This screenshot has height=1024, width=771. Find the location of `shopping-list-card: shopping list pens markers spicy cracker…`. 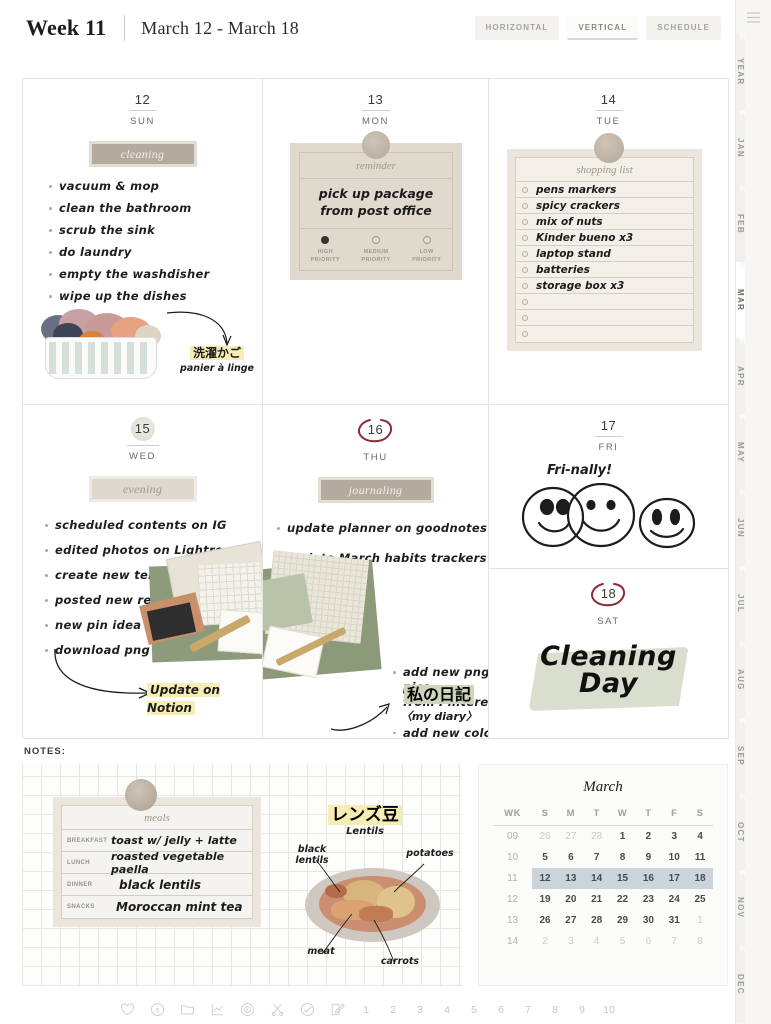

shopping-list-card: shopping list pens markers spicy cracker… is located at coordinates (604, 250).